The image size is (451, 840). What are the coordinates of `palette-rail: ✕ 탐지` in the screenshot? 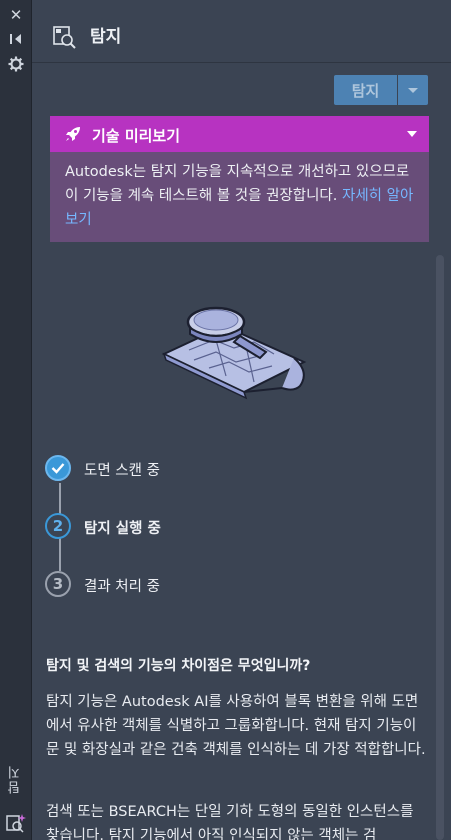 It's located at (16, 420).